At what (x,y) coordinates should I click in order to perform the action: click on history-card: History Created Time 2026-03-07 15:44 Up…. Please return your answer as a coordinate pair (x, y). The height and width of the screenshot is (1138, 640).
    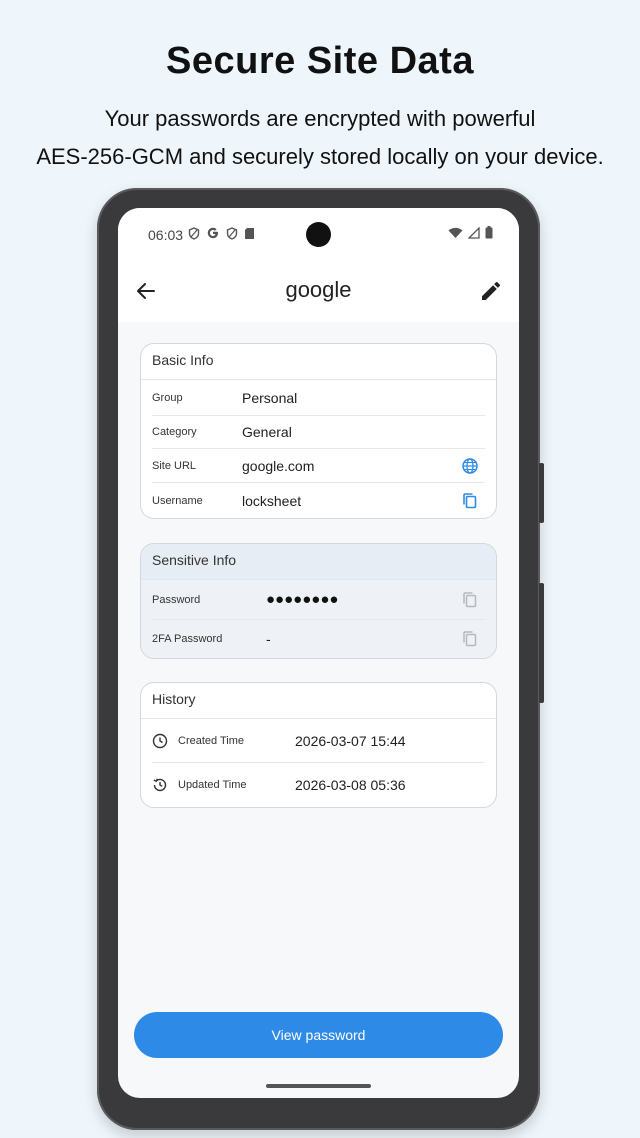
    Looking at the image, I should click on (318, 745).